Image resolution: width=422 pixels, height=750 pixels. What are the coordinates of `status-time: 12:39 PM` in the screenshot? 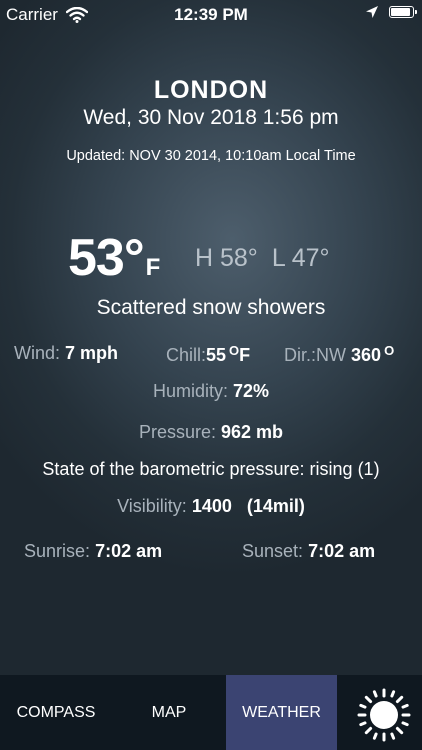 It's located at (211, 14).